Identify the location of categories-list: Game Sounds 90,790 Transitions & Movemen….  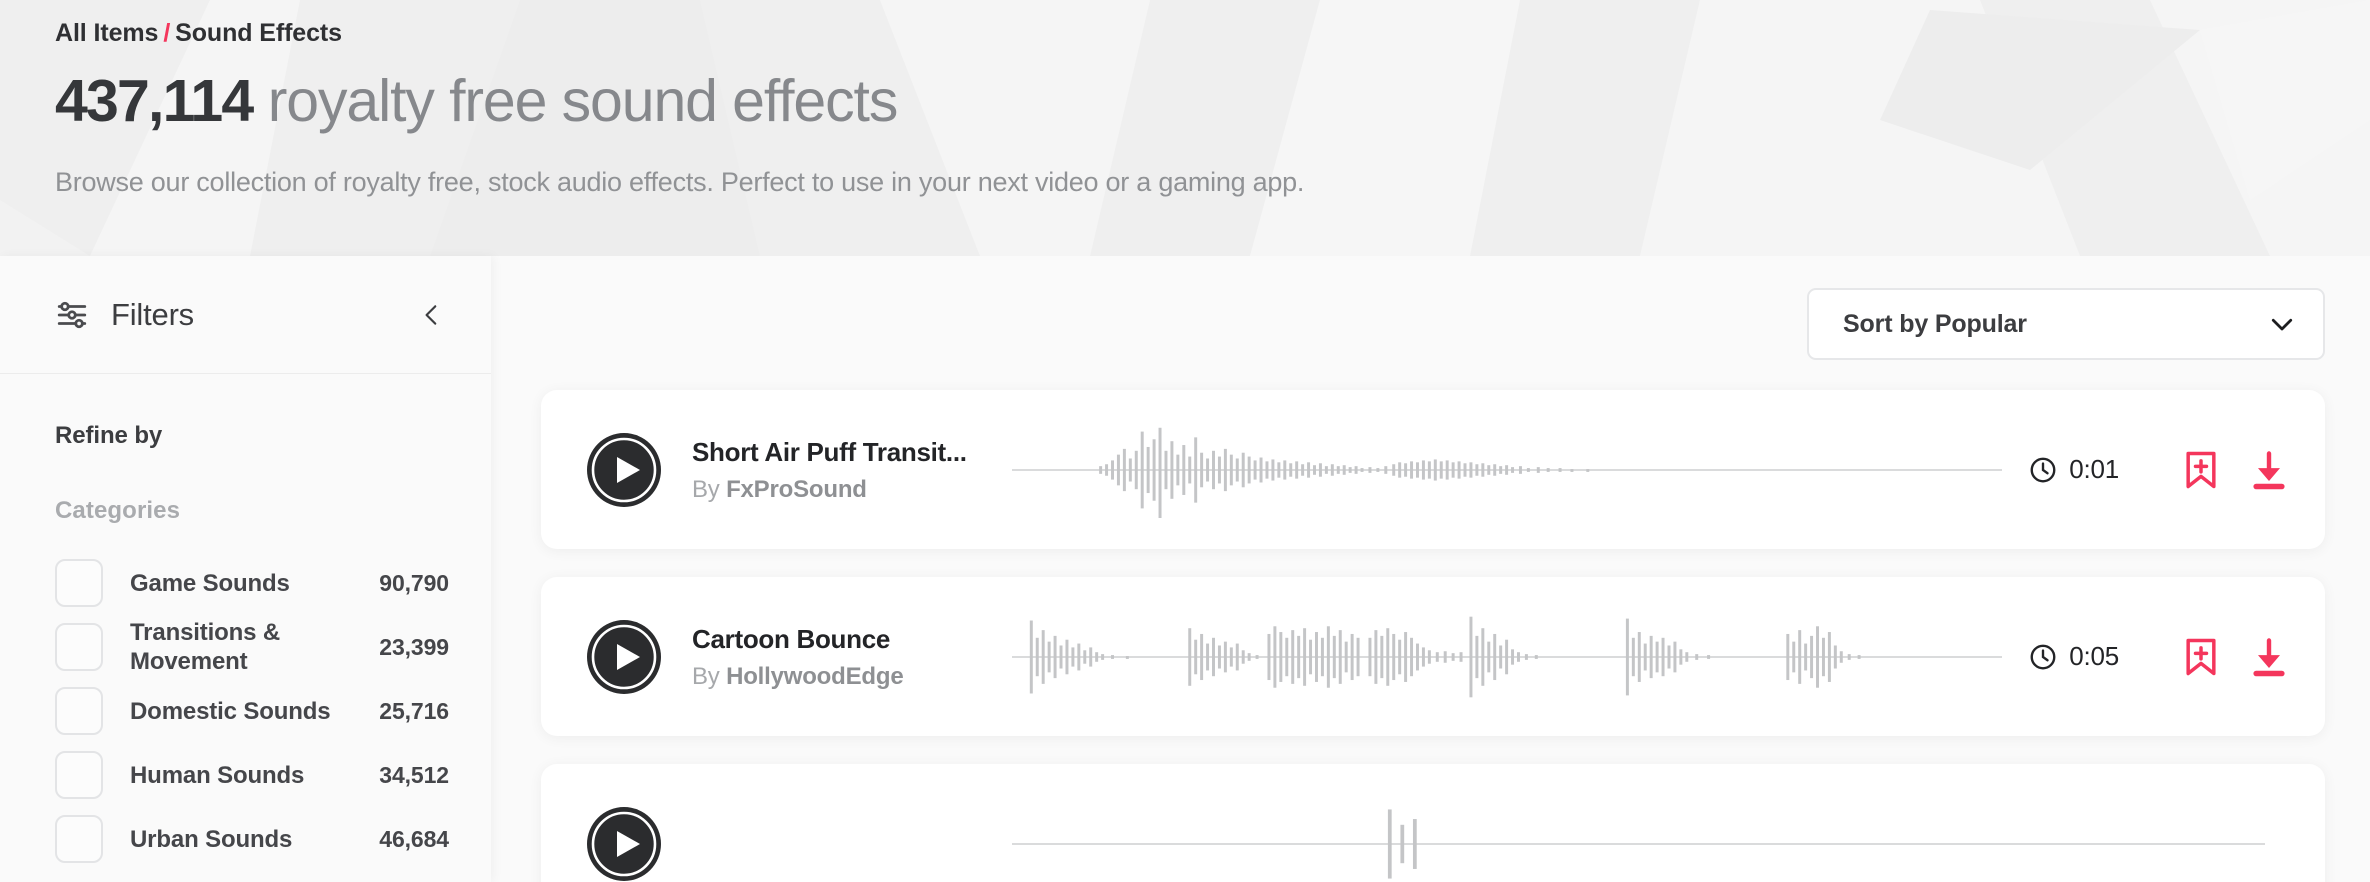
(245, 711).